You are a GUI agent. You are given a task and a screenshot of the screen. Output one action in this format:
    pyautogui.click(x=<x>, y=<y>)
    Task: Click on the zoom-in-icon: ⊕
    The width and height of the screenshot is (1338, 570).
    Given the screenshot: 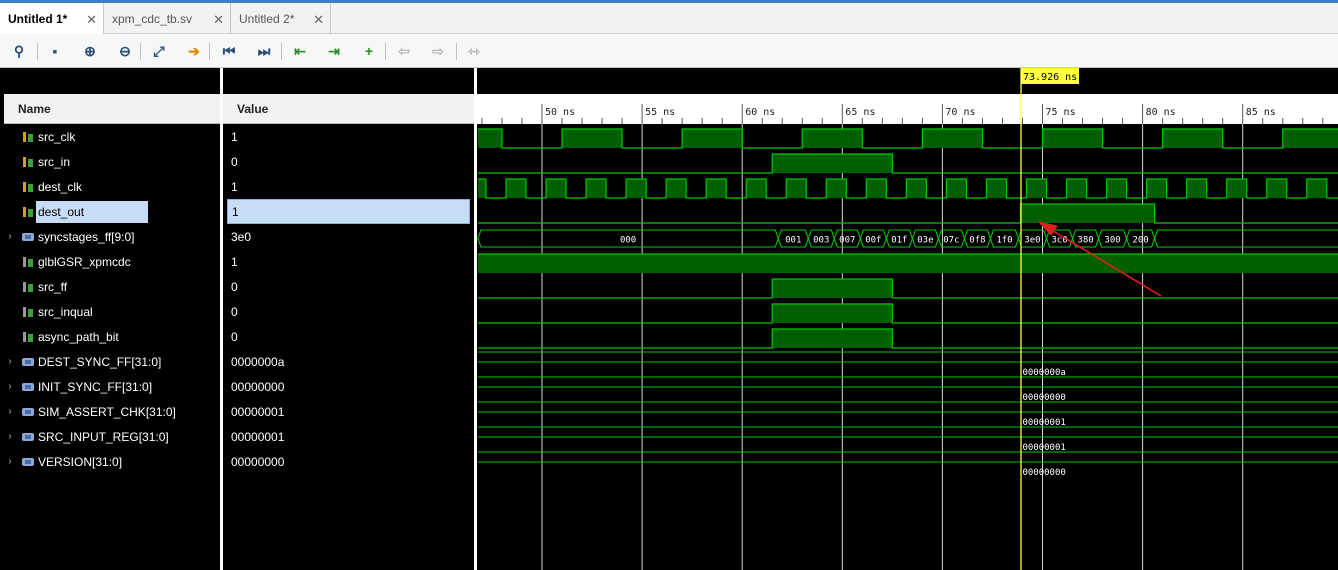 What is the action you would take?
    pyautogui.click(x=90, y=51)
    